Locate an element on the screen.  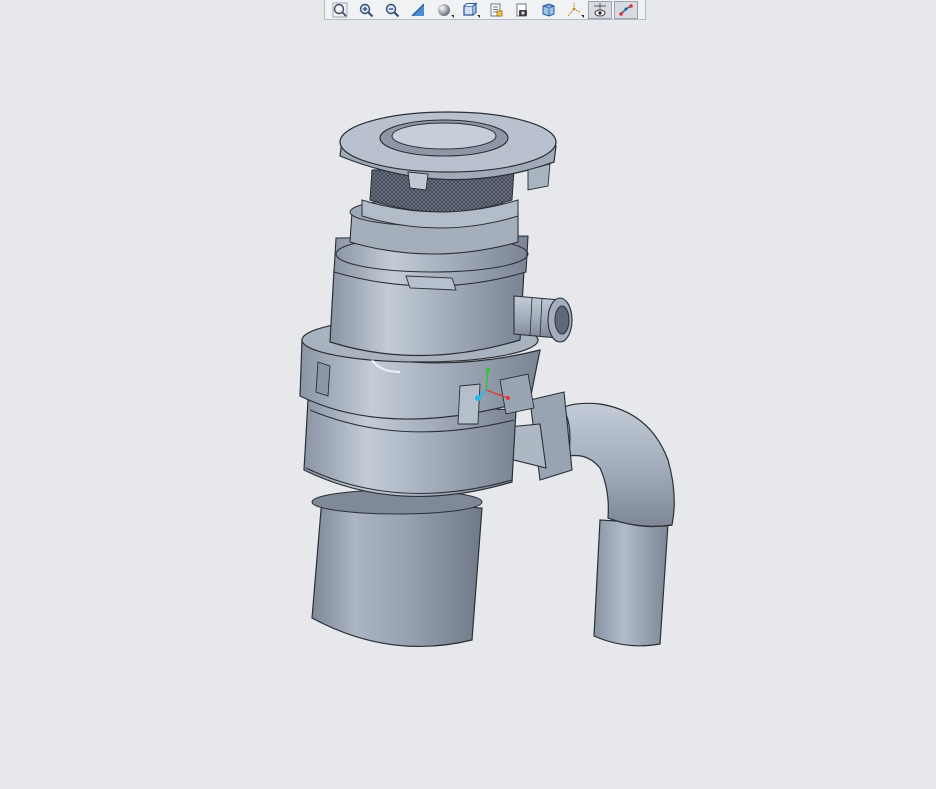
zoom-out-button is located at coordinates (392, 10).